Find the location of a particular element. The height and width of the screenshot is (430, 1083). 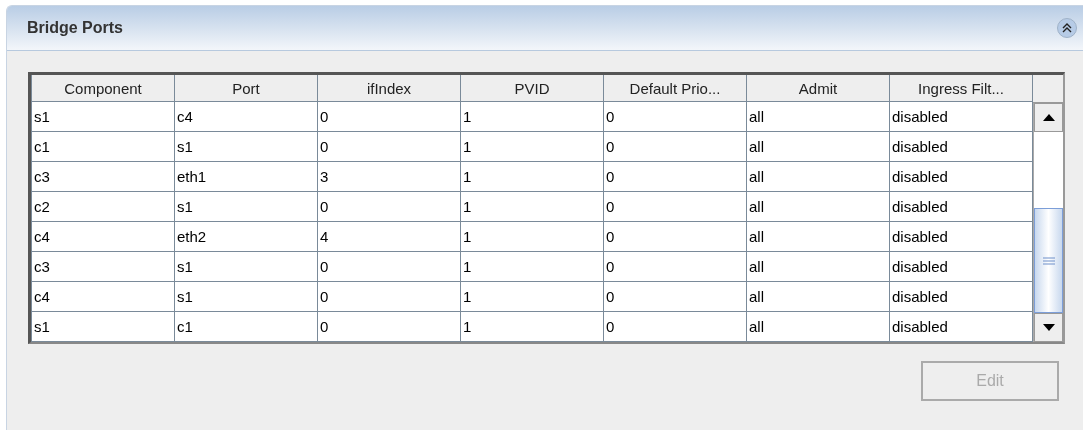

scroll-thumb is located at coordinates (1048, 260).